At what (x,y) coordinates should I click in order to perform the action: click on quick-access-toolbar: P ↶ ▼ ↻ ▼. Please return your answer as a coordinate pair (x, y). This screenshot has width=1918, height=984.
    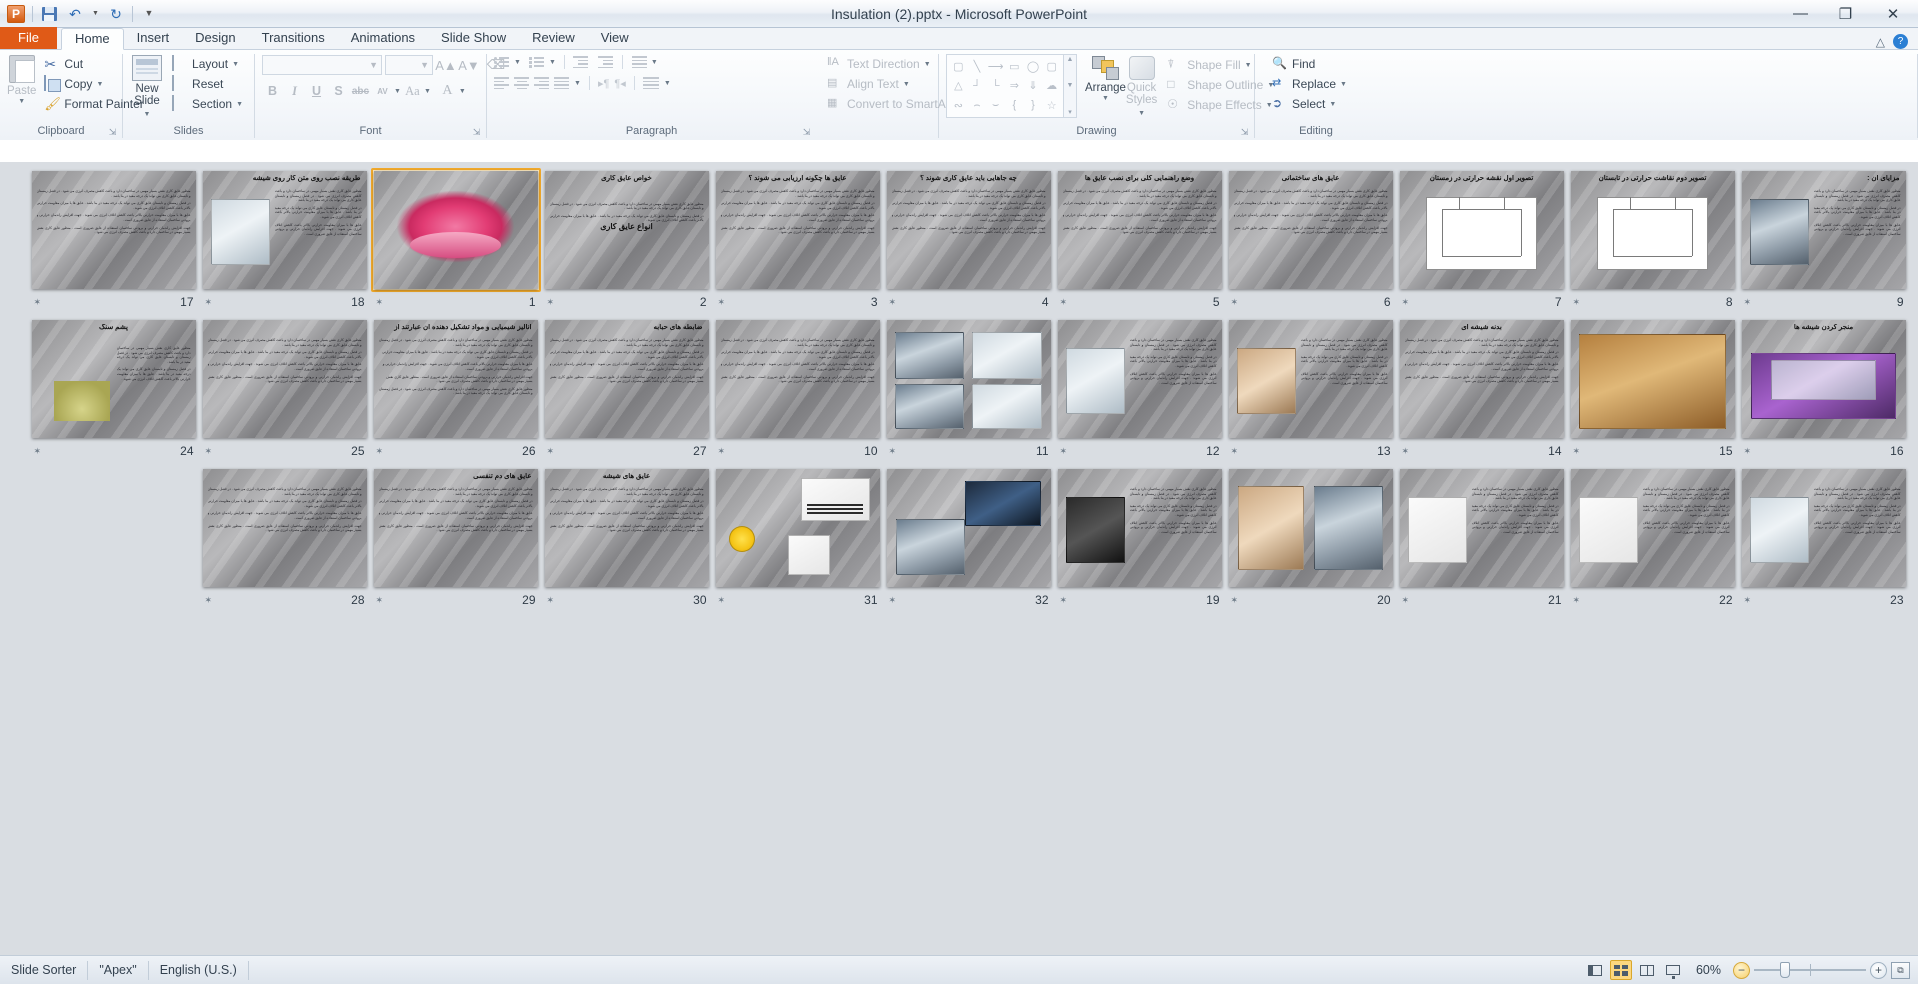
    Looking at the image, I should click on (79, 13).